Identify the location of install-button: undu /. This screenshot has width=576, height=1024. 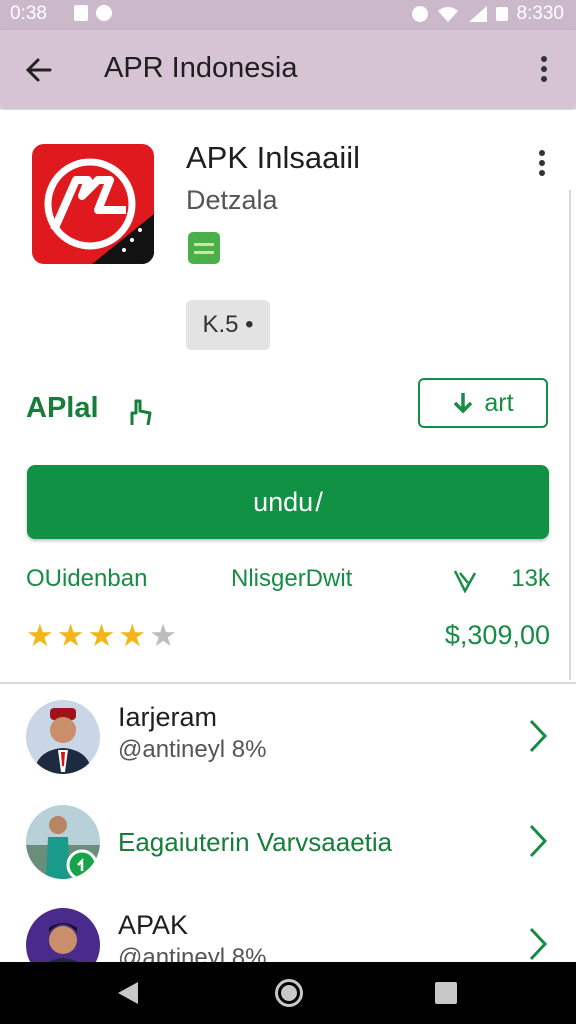
(288, 502).